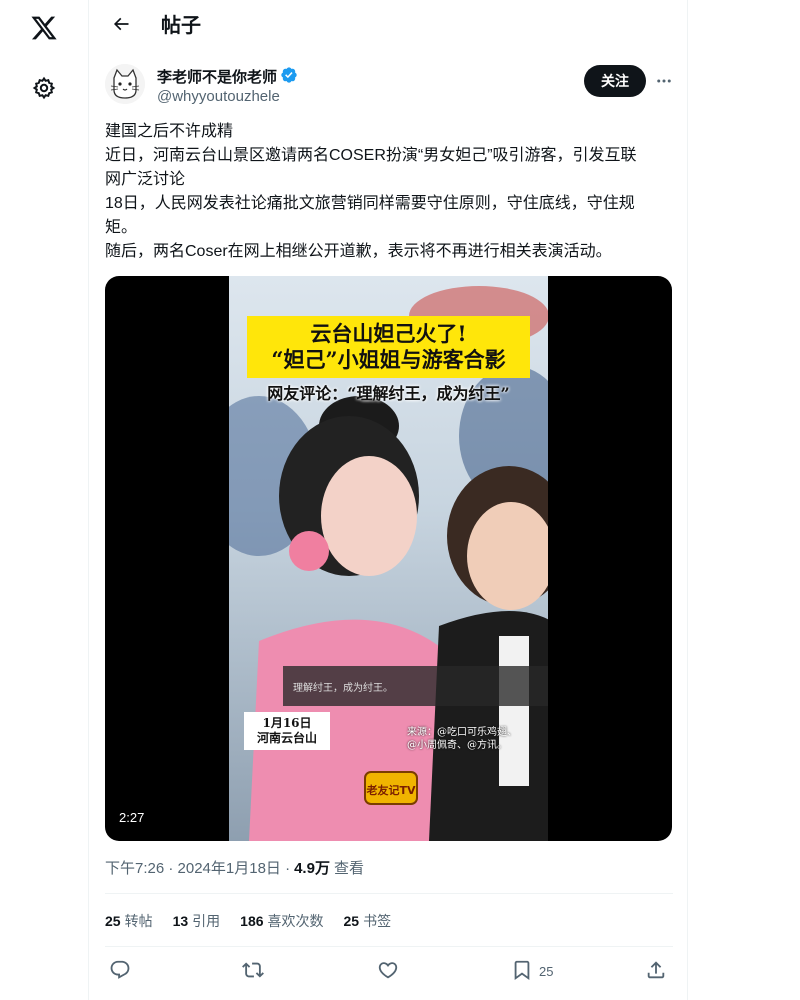 The width and height of the screenshot is (800, 1000). Describe the element at coordinates (44, 28) in the screenshot. I see `x-logo-icon` at that location.